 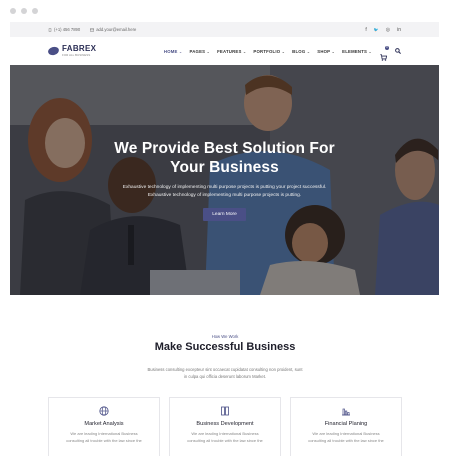 What do you see at coordinates (224, 148) in the screenshot?
I see `hero-title-line1: We Provide Best Solution For` at bounding box center [224, 148].